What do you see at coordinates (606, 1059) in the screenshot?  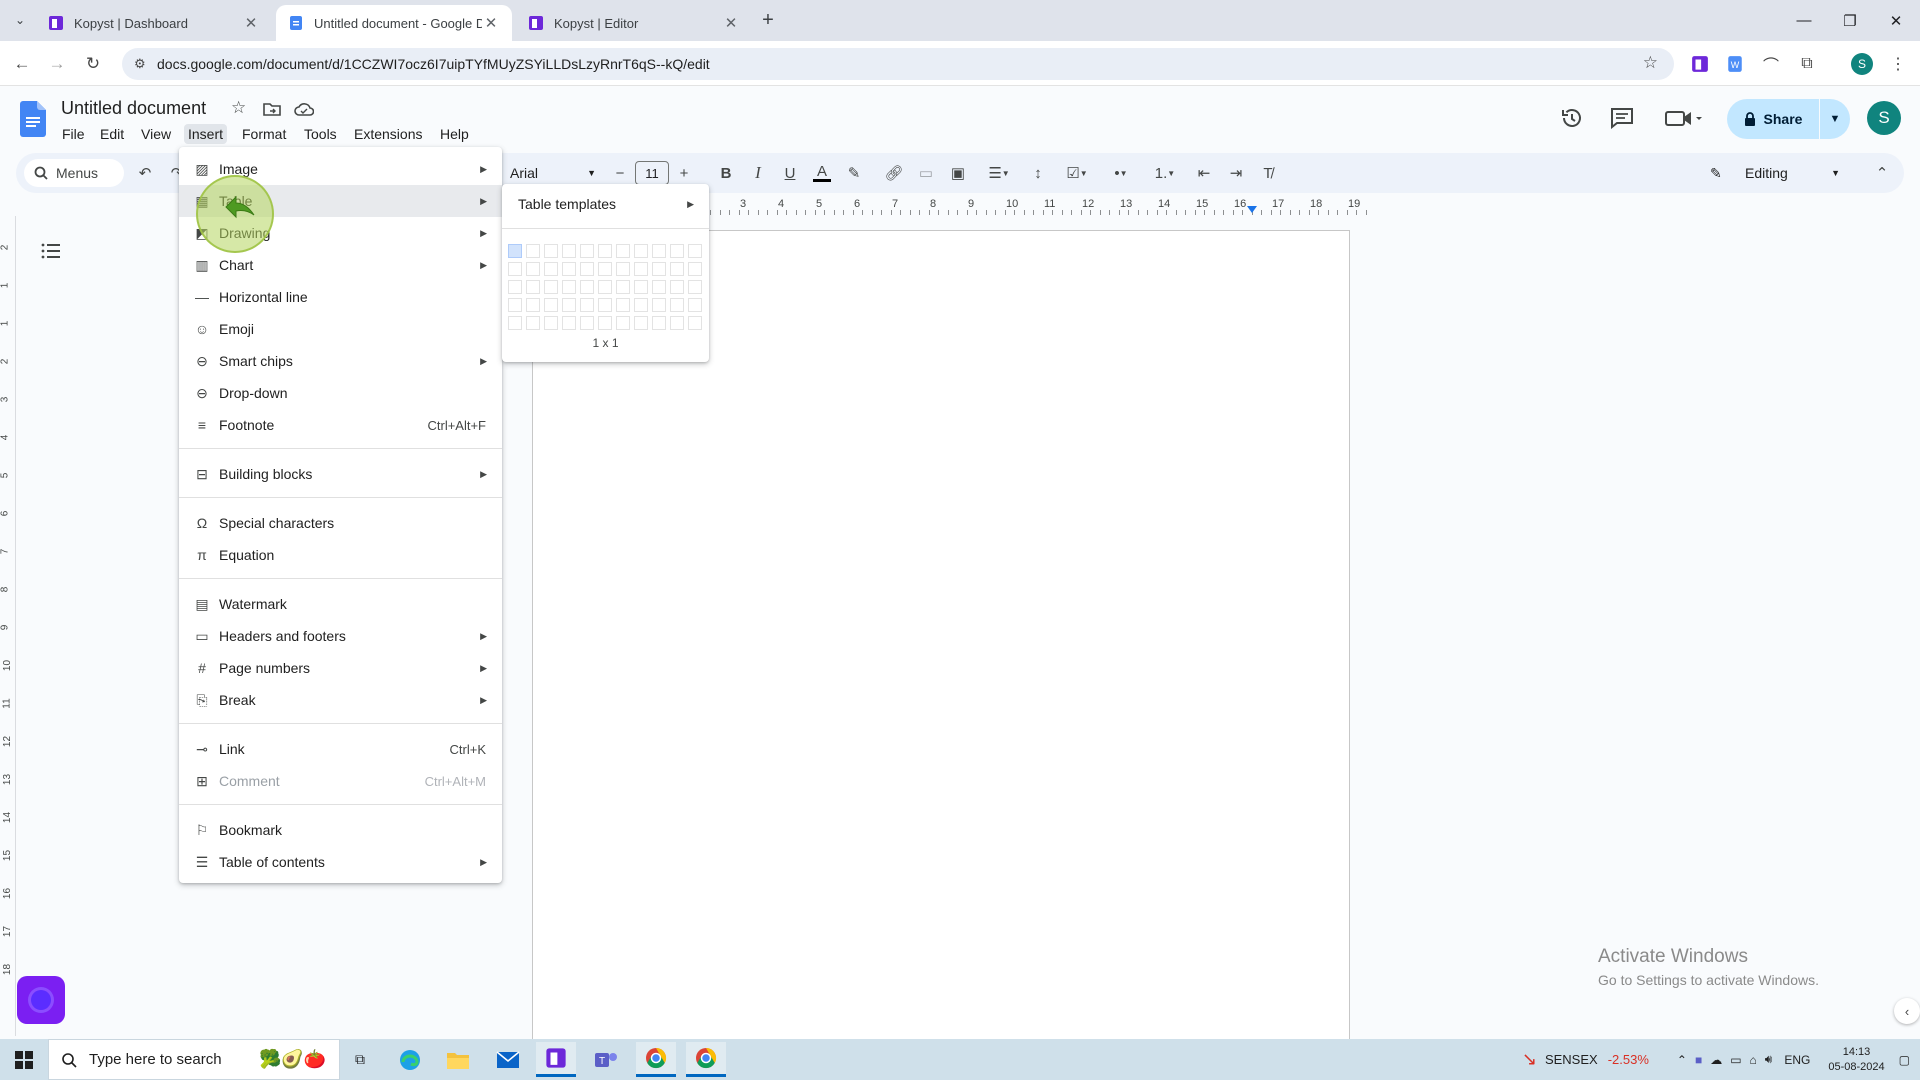 I see `teams-icon: T` at bounding box center [606, 1059].